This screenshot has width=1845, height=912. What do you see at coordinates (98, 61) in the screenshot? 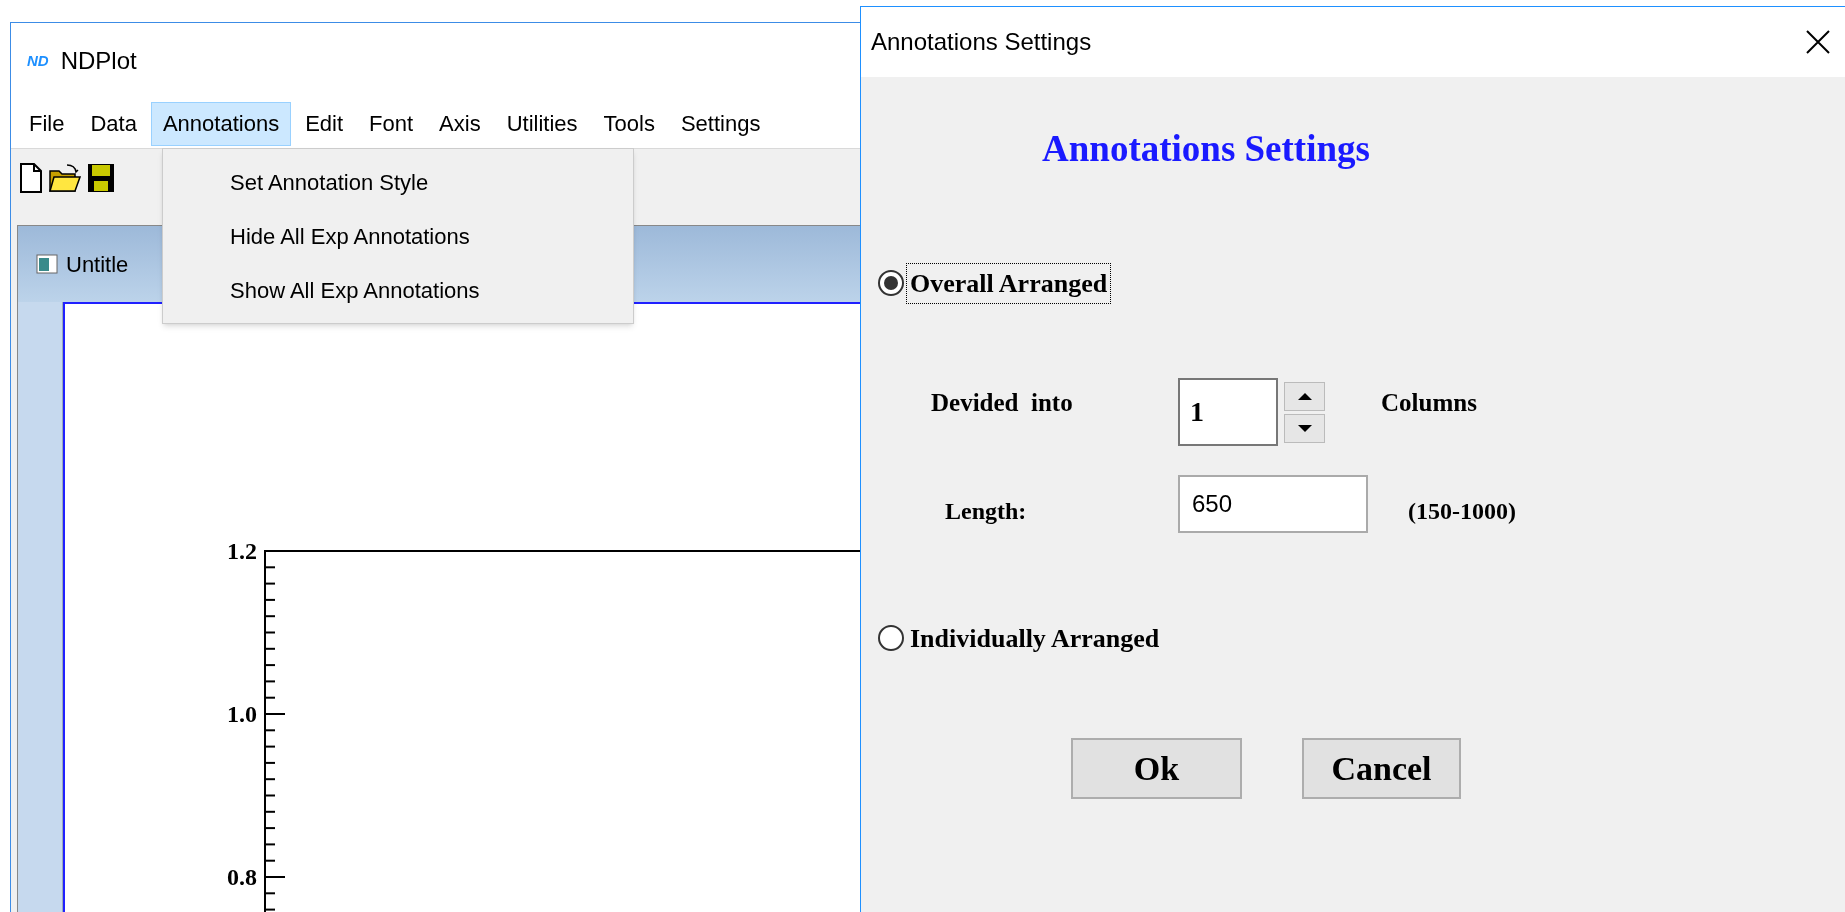
I see `window-title: NDPlot` at bounding box center [98, 61].